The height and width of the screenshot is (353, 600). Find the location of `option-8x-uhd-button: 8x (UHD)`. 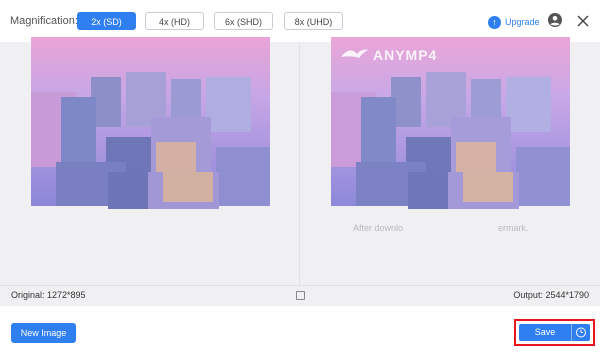

option-8x-uhd-button: 8x (UHD) is located at coordinates (313, 21).